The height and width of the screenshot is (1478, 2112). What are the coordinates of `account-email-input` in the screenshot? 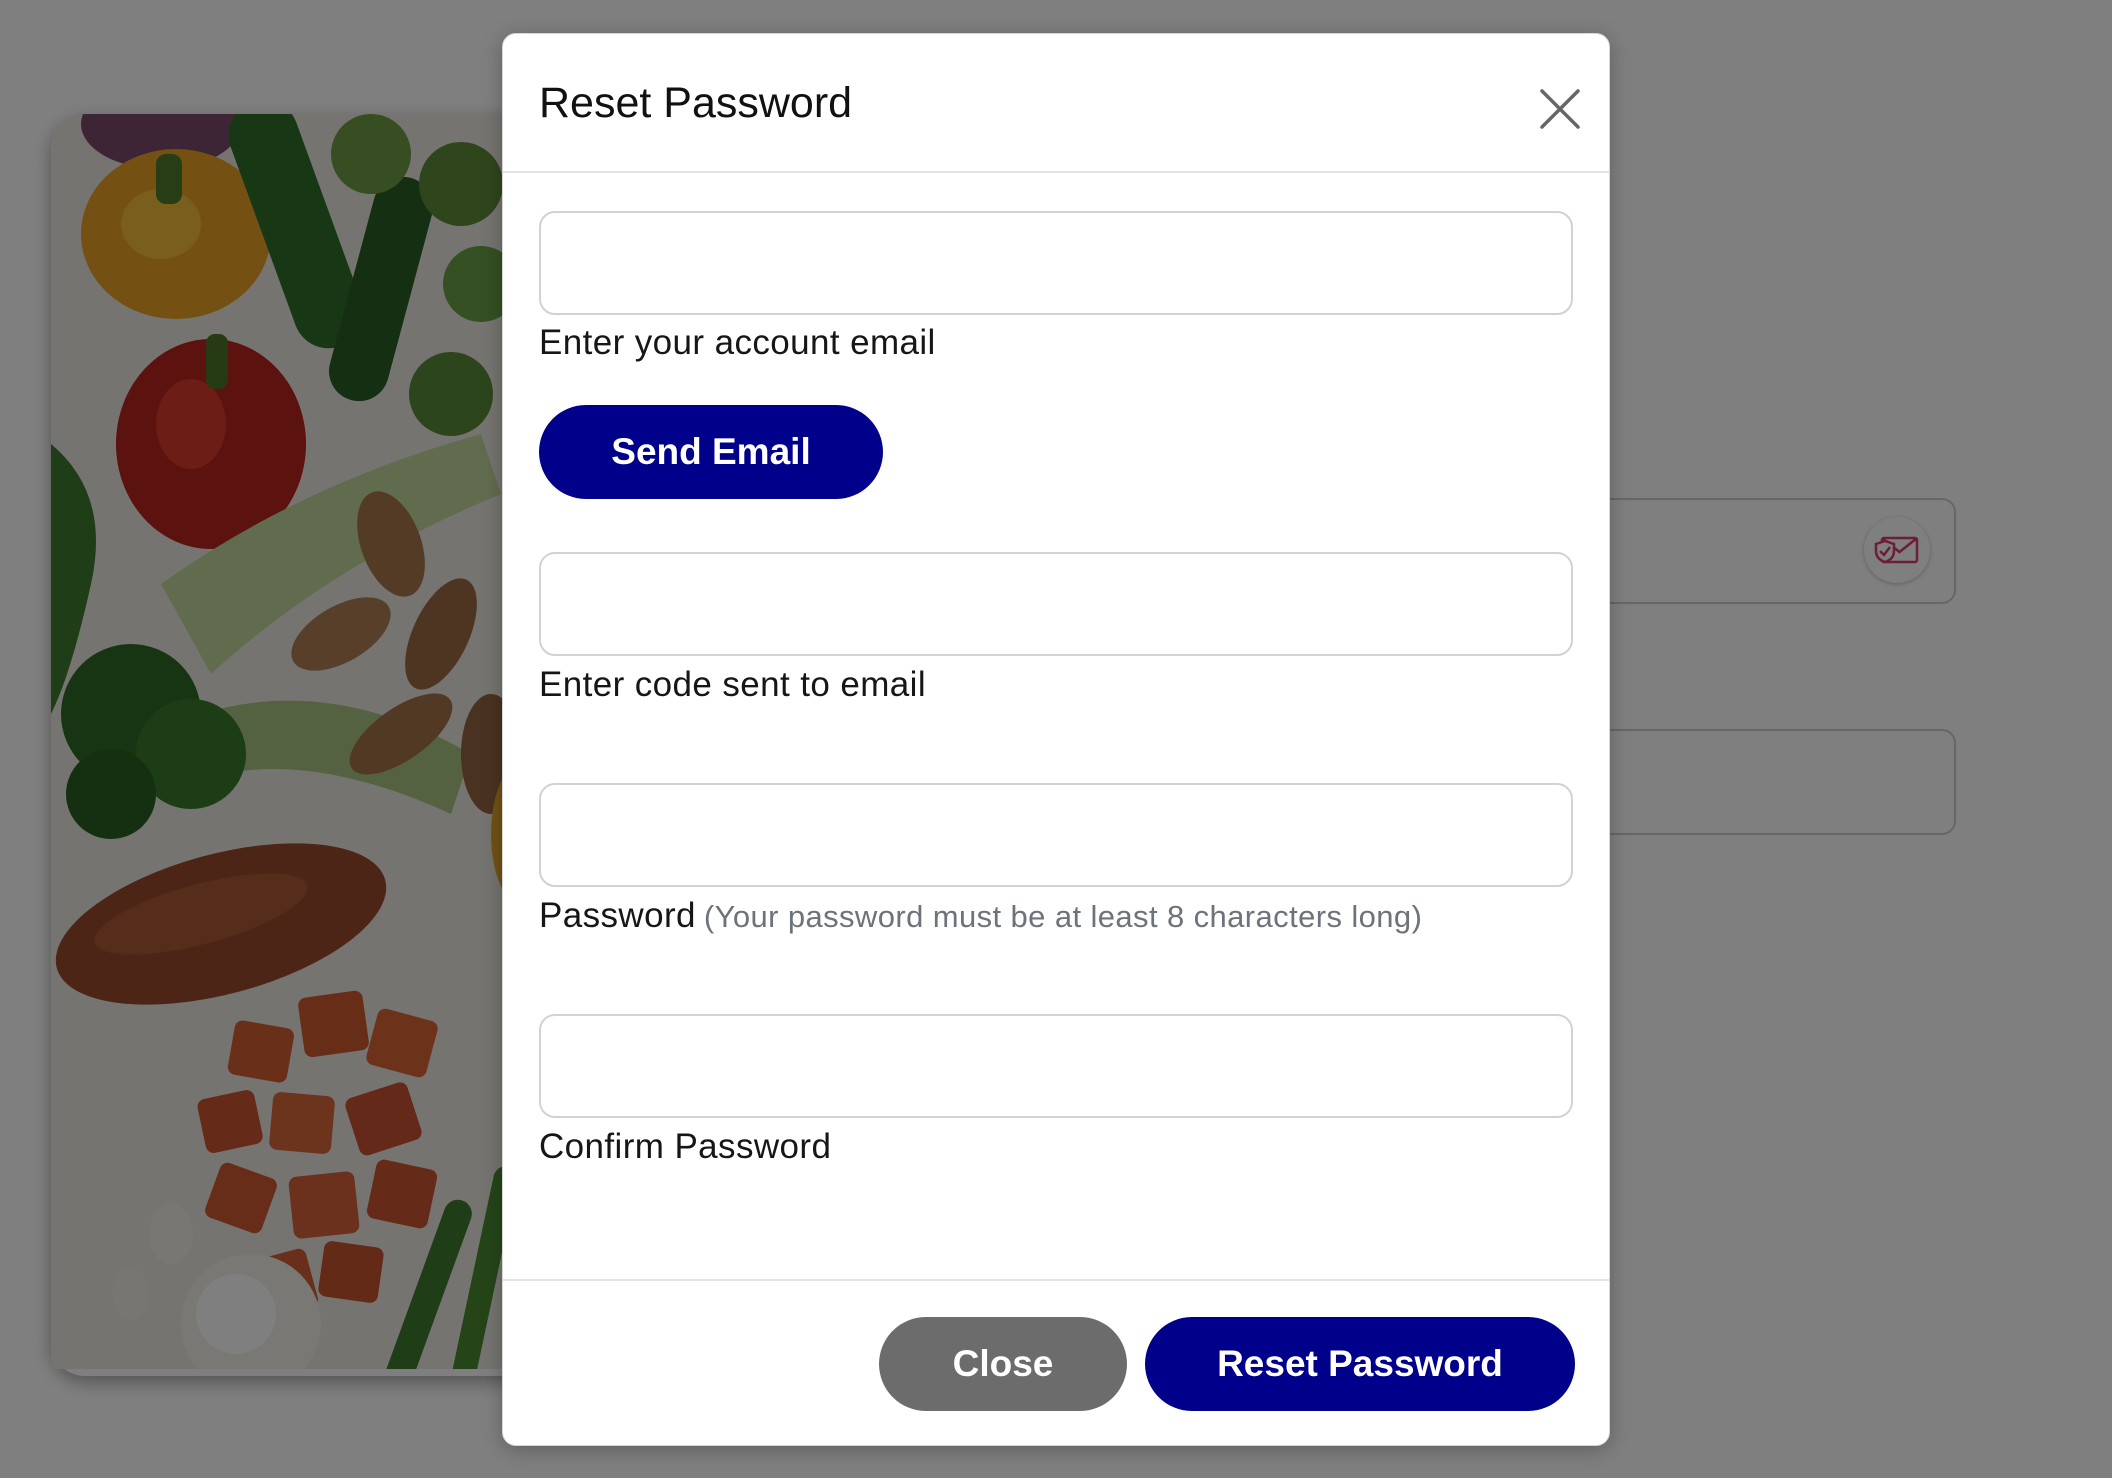 It's located at (1056, 263).